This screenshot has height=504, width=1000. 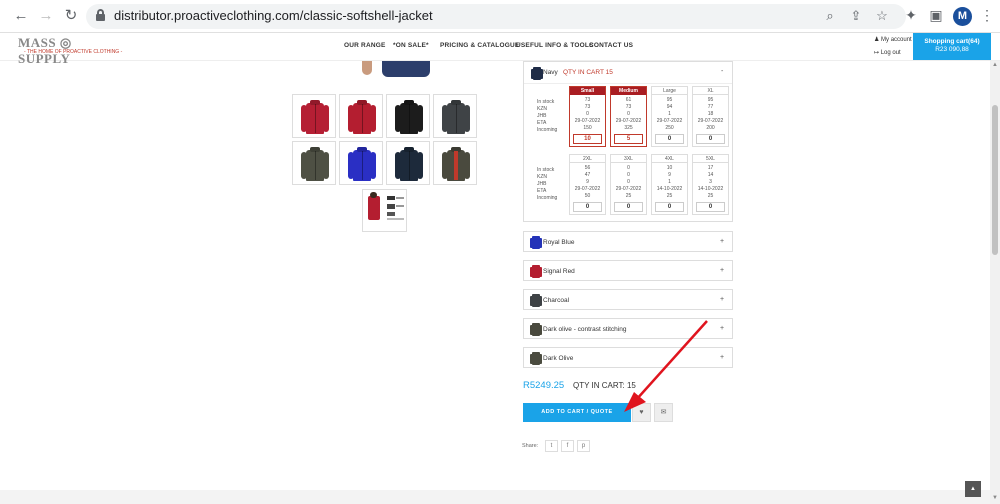 I want to click on size-stock-values: 61 73 0 29-07-2022 325, so click(x=628, y=113).